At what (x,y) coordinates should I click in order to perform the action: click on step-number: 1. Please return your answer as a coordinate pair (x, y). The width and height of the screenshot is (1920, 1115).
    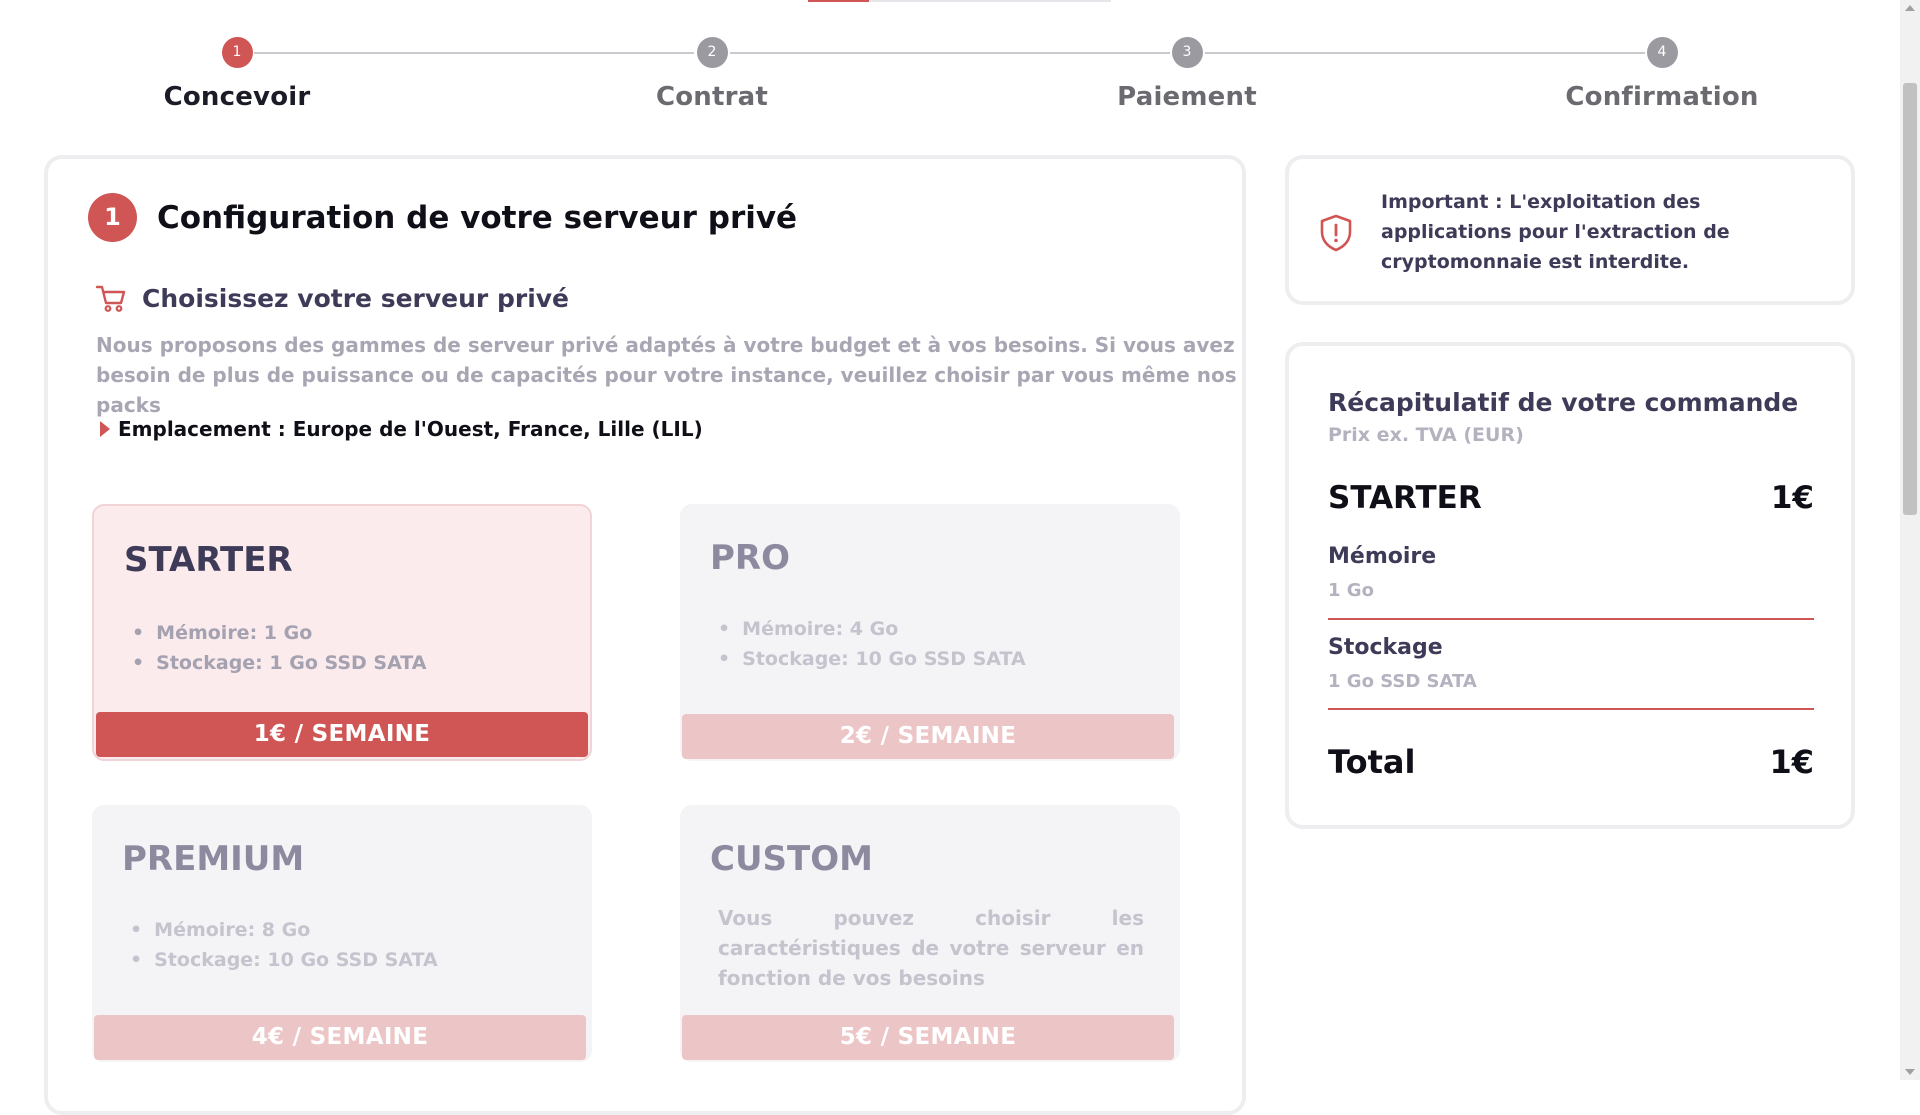
    Looking at the image, I should click on (237, 52).